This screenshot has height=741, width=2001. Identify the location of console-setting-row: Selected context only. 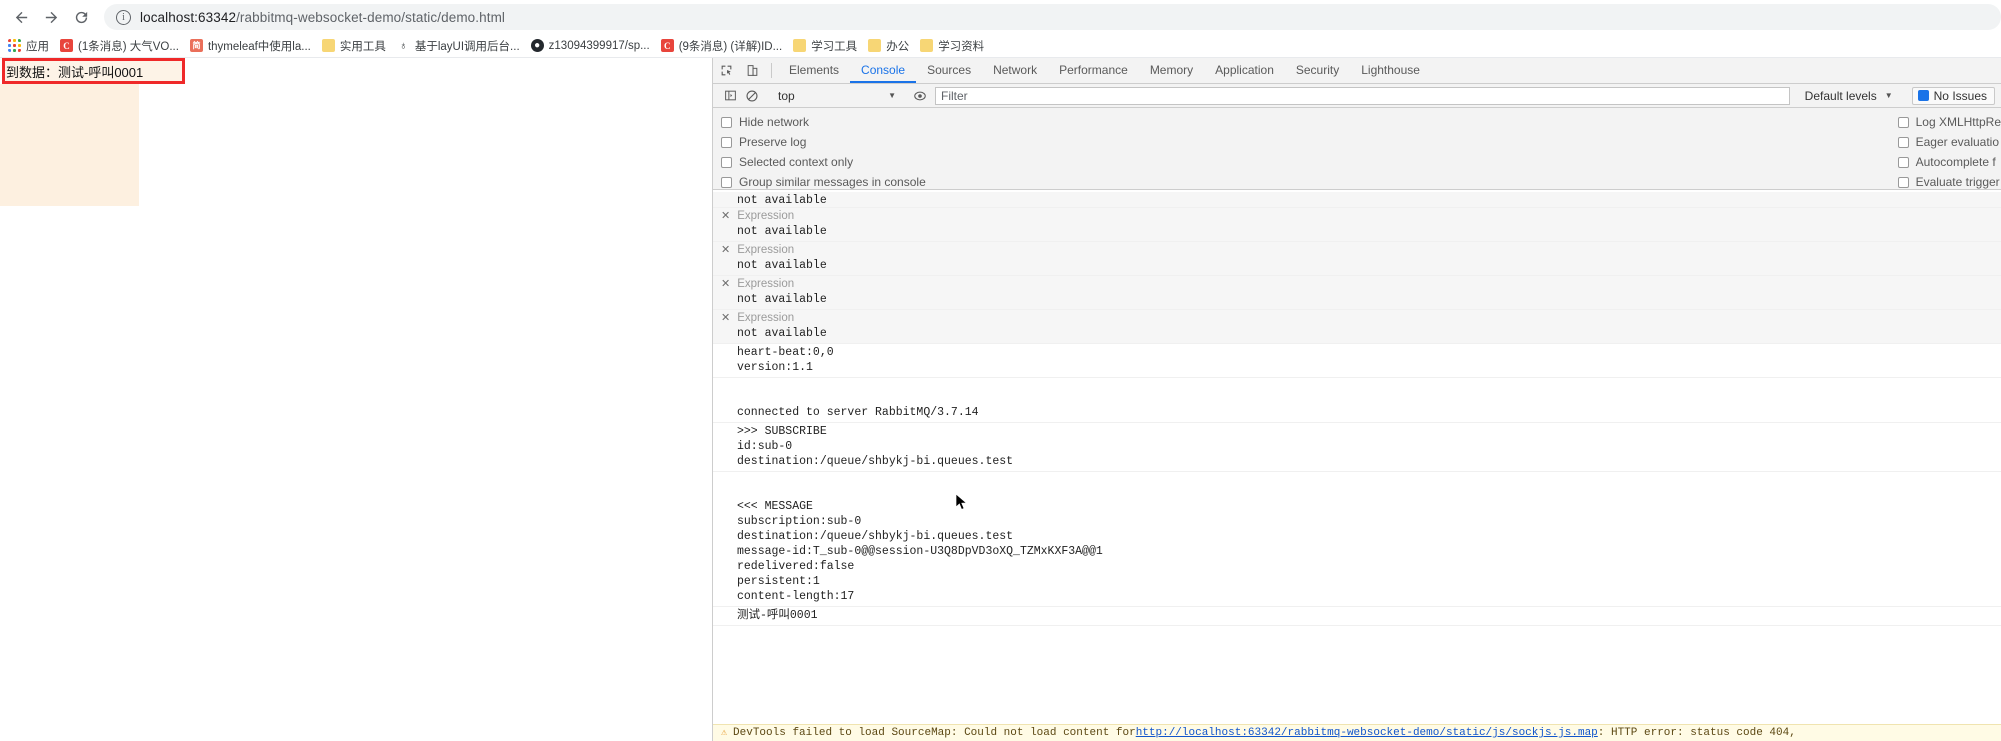
(823, 162).